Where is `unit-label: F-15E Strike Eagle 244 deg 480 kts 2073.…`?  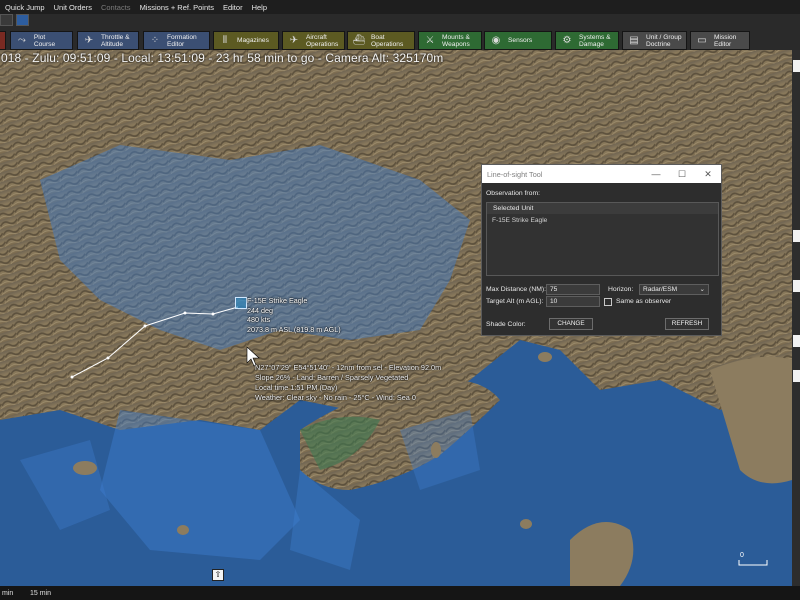 unit-label: F-15E Strike Eagle 244 deg 480 kts 2073.… is located at coordinates (294, 315).